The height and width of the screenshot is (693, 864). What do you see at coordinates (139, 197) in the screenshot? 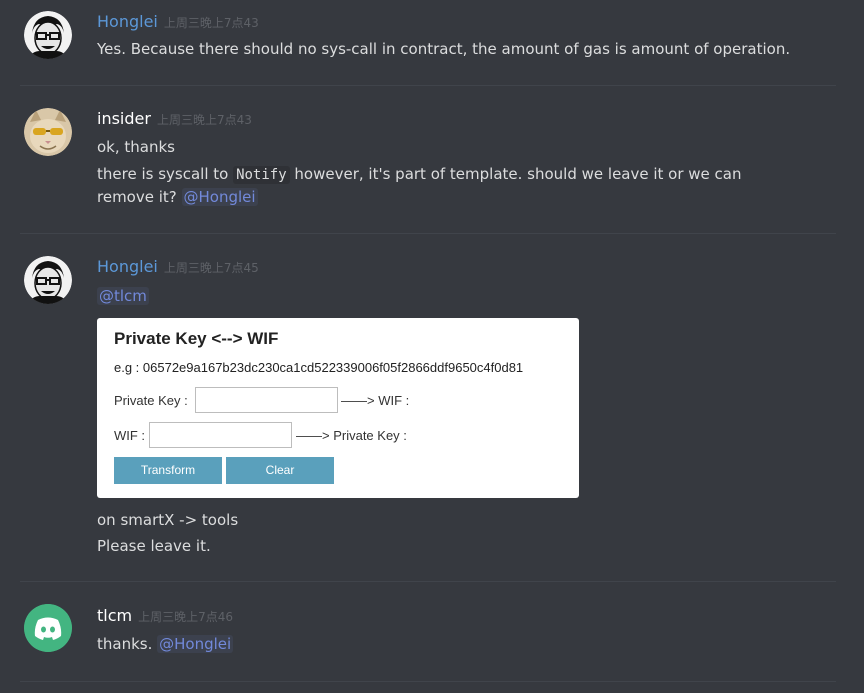
I see `text-segment: remove it?` at bounding box center [139, 197].